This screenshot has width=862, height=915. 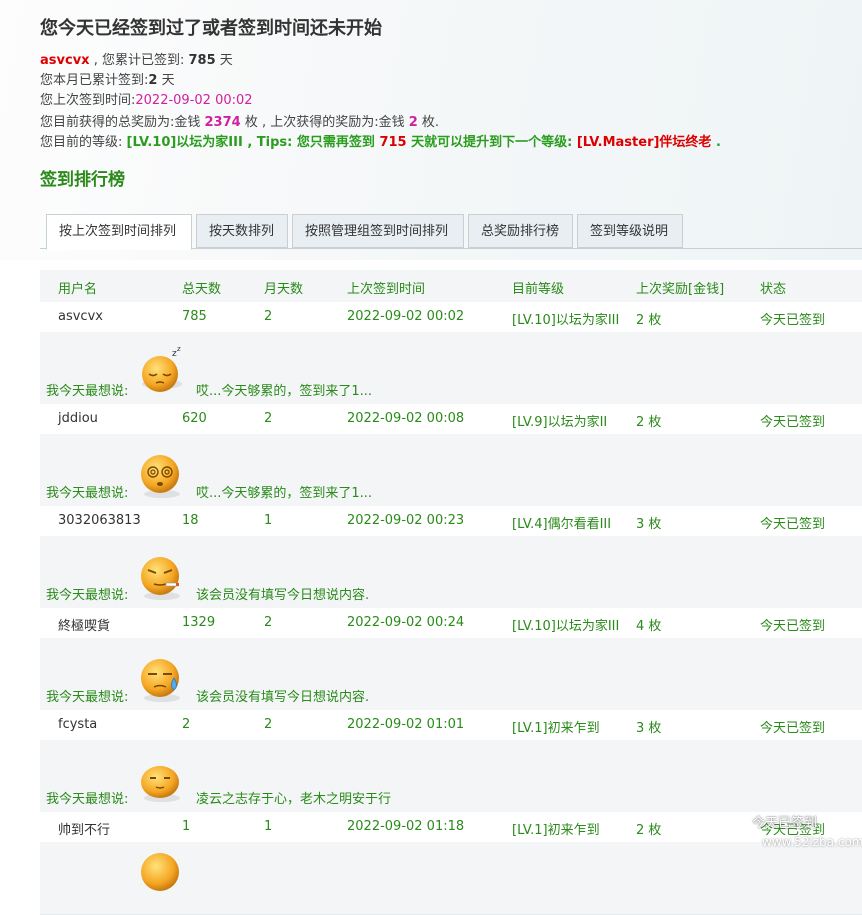 What do you see at coordinates (406, 622) in the screenshot?
I see `row-last-time: 2022-09-02 00:24` at bounding box center [406, 622].